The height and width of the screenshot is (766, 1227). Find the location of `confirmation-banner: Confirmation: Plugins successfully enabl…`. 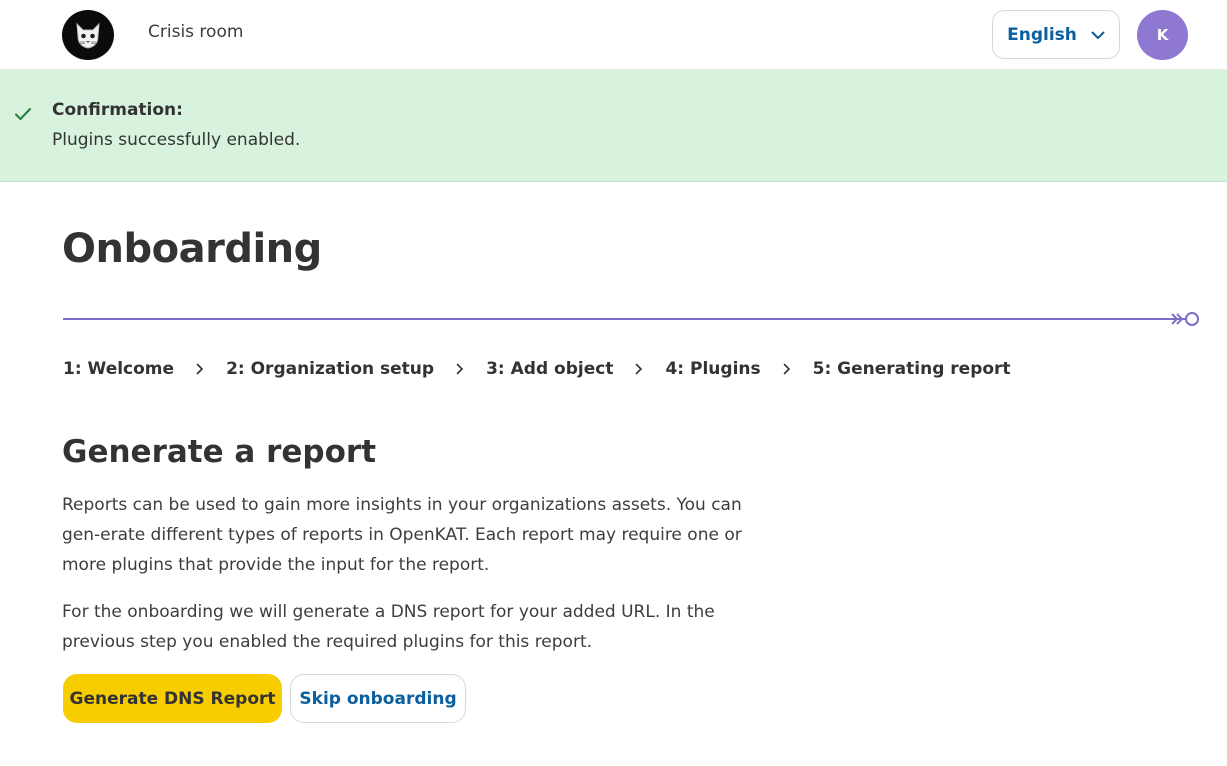

confirmation-banner: Confirmation: Plugins successfully enabl… is located at coordinates (613, 126).